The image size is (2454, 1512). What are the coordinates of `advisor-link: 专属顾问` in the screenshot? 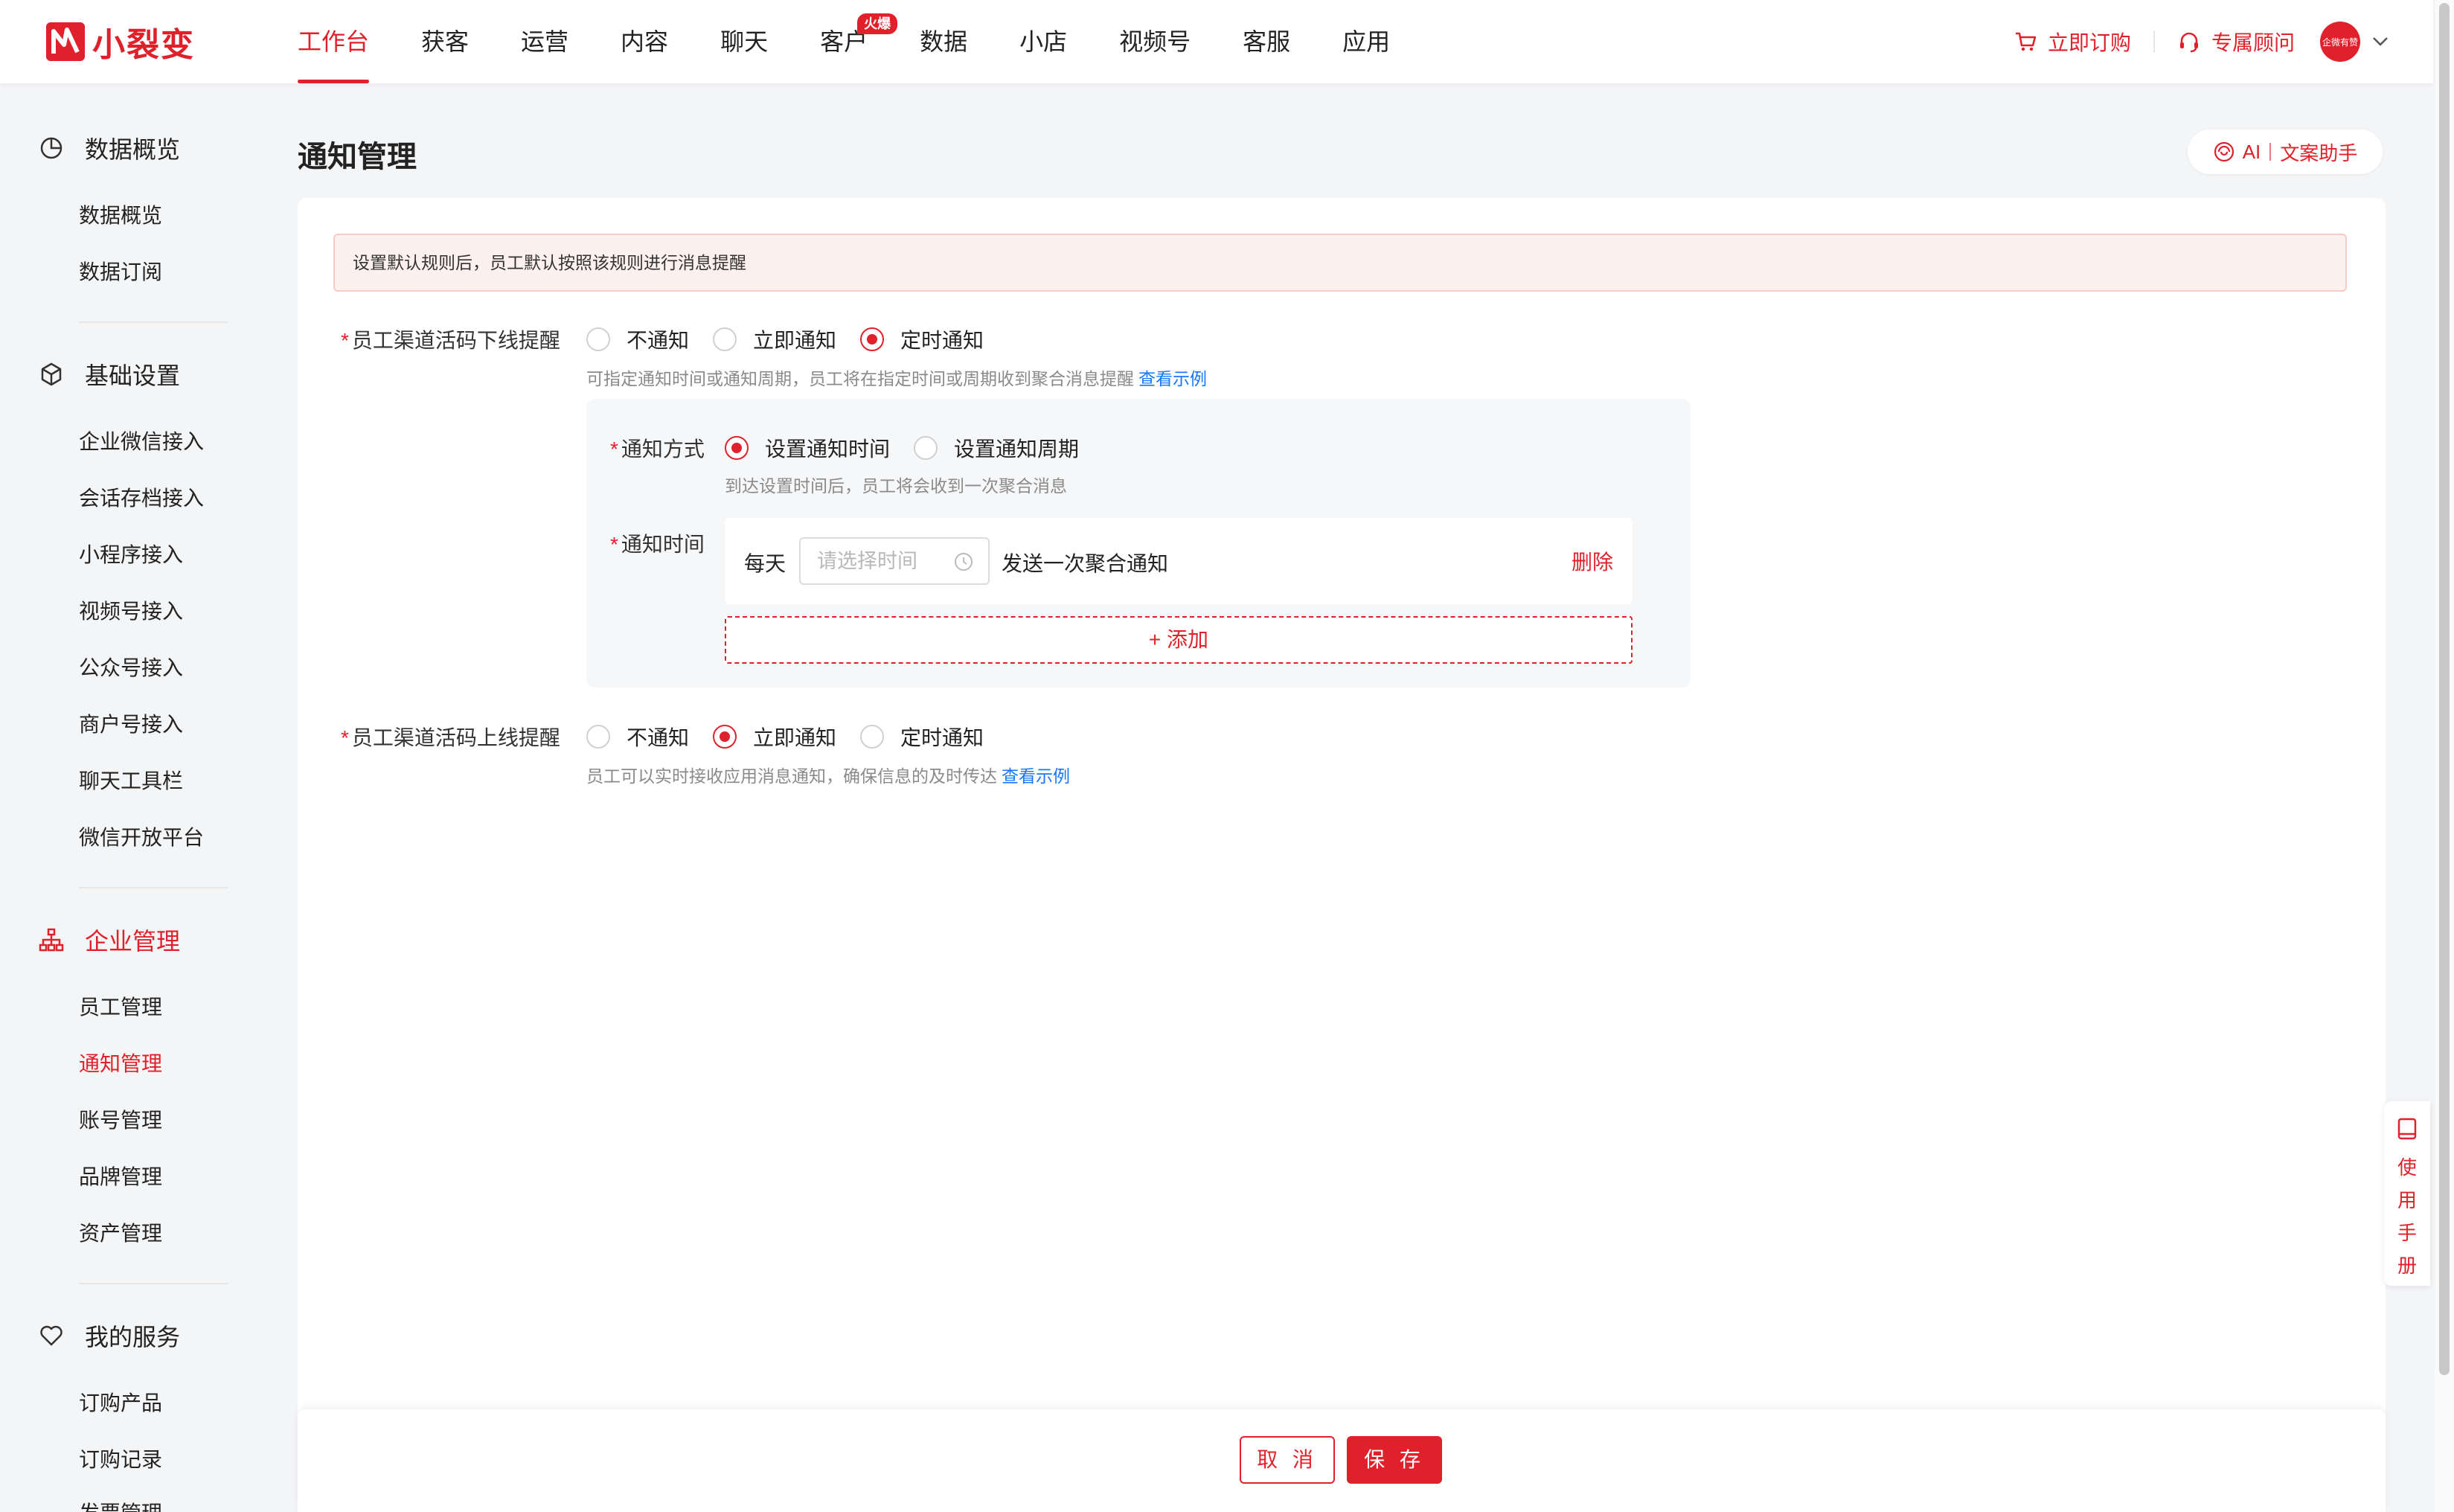 It's located at (2236, 42).